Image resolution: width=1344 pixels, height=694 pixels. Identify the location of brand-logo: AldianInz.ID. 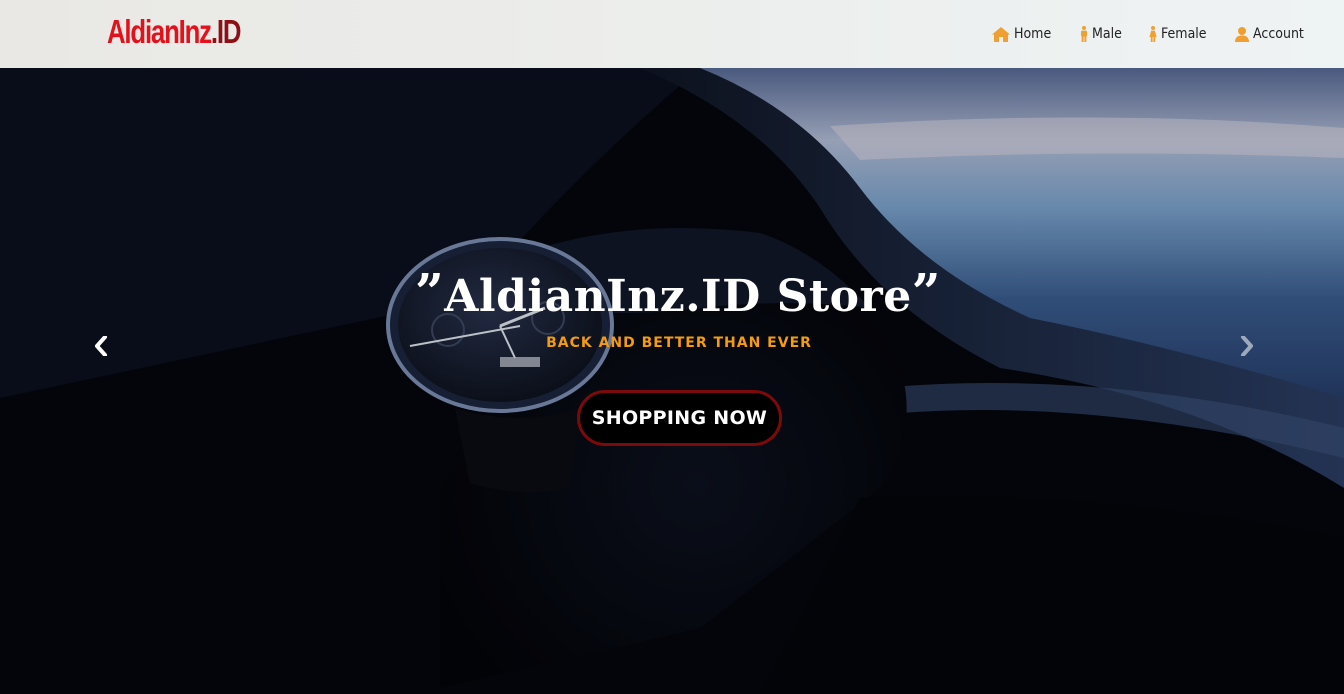
(174, 32).